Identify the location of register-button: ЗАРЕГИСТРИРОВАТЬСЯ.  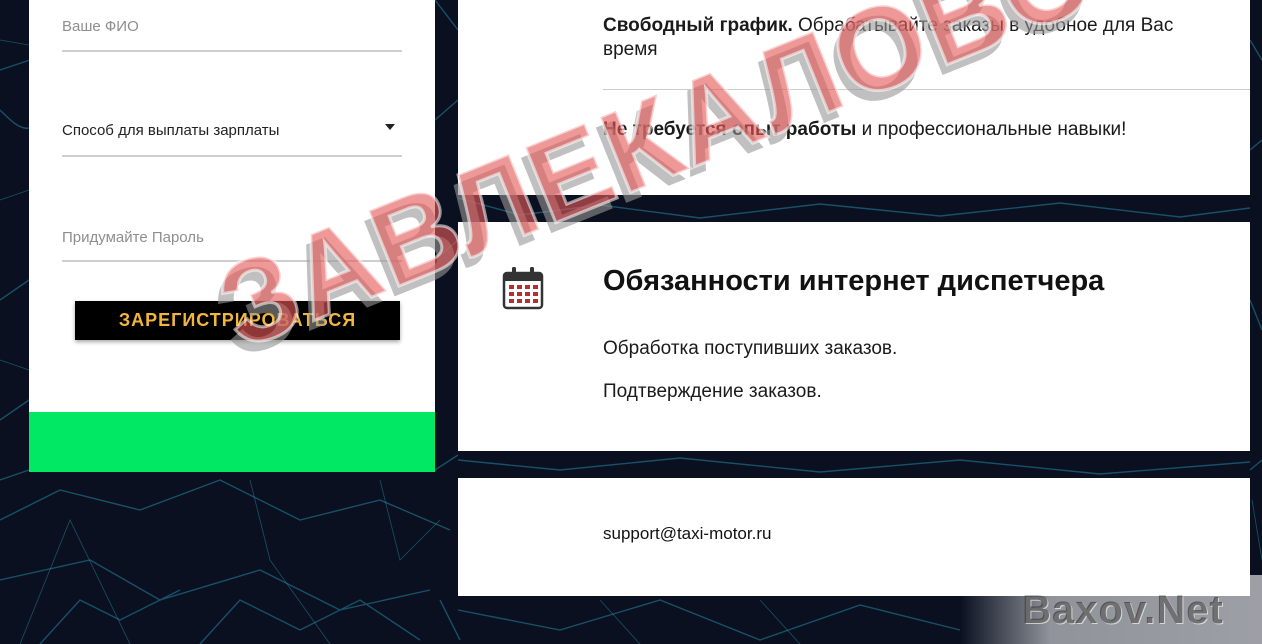
(237, 320).